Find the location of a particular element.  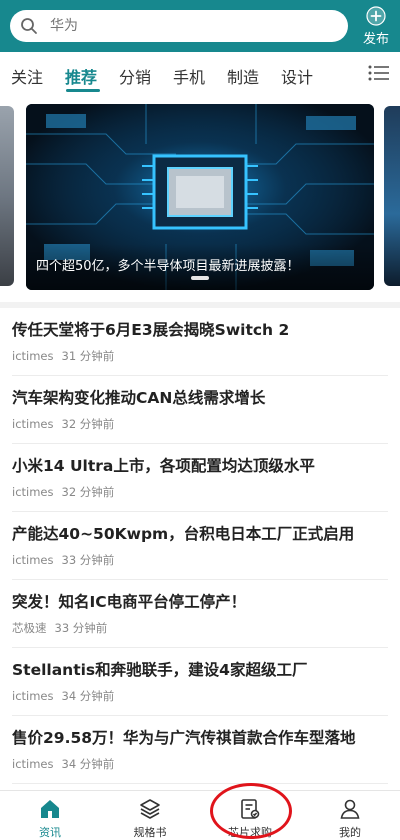

search-icon is located at coordinates (29, 26).